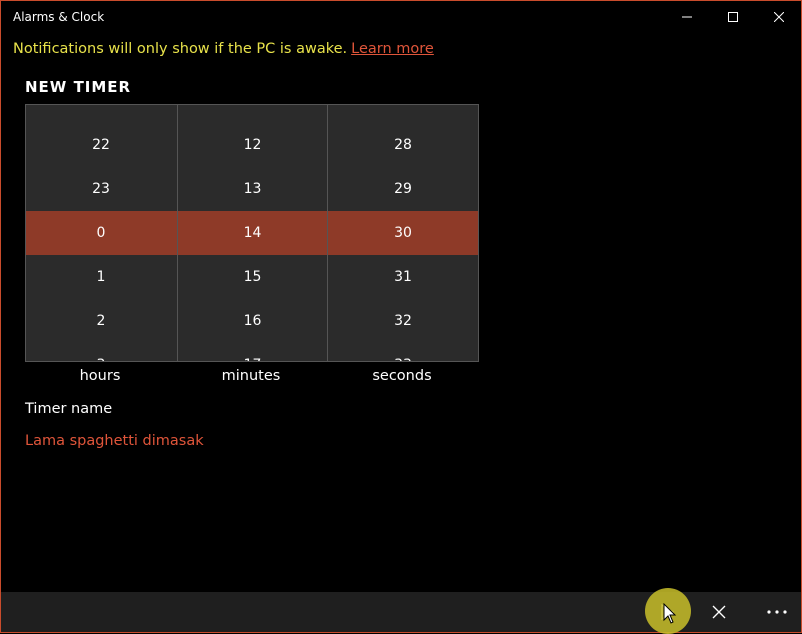 The height and width of the screenshot is (634, 802). I want to click on page-title: NEW TIMER, so click(78, 87).